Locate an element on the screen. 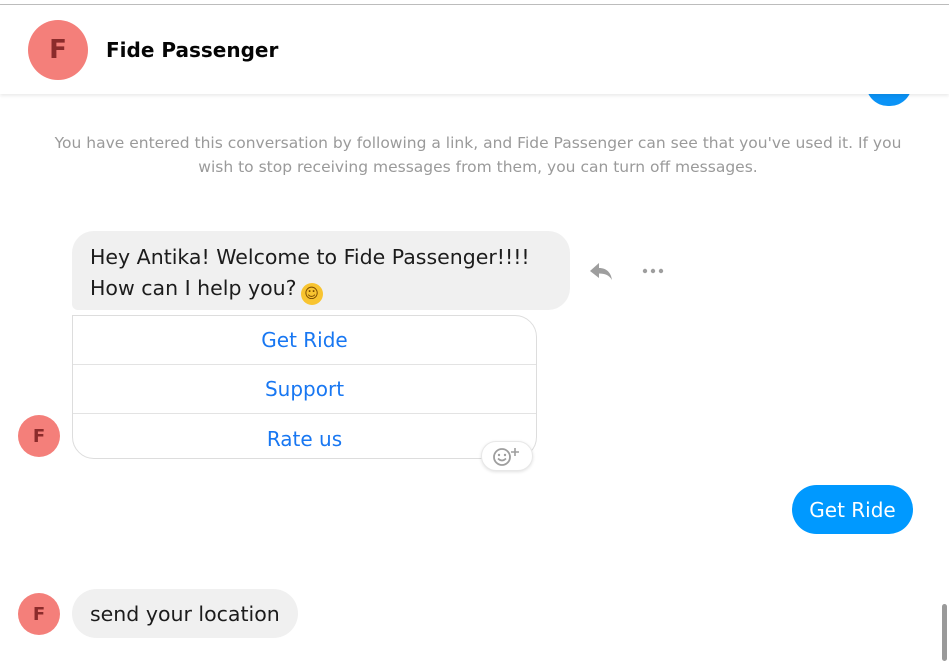  support-button: Support is located at coordinates (304, 389).